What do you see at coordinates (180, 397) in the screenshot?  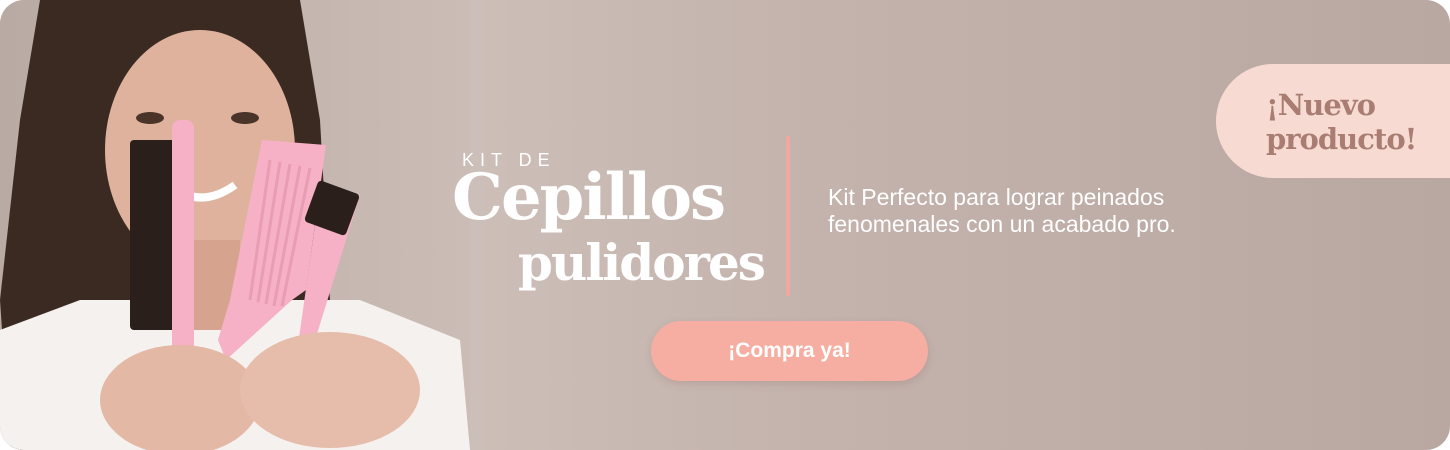 I see `left-hand-shape` at bounding box center [180, 397].